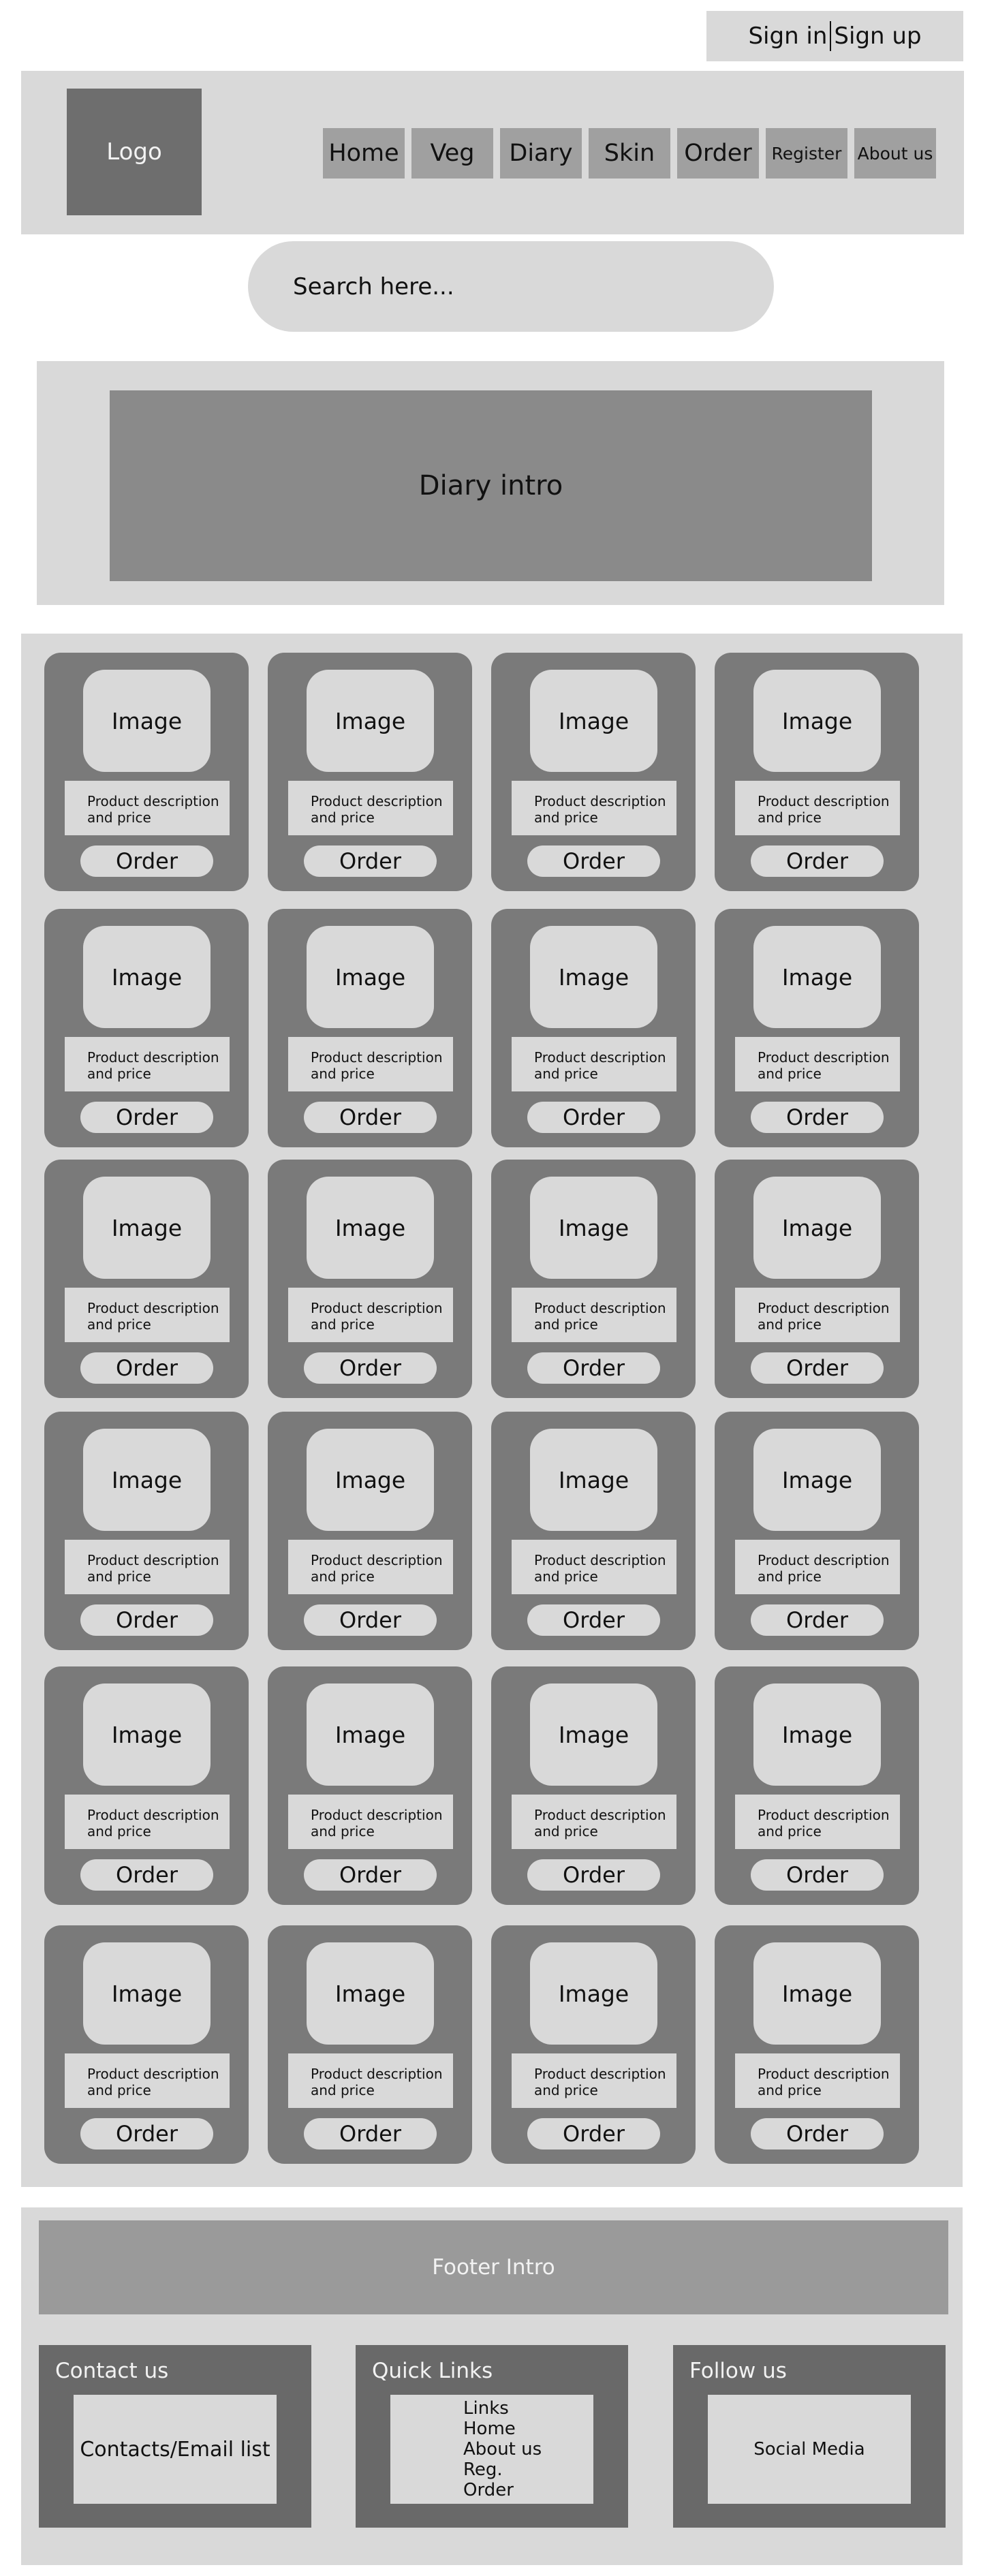 This screenshot has height=2576, width=981. What do you see at coordinates (489, 2490) in the screenshot?
I see `footer-link-order: Order` at bounding box center [489, 2490].